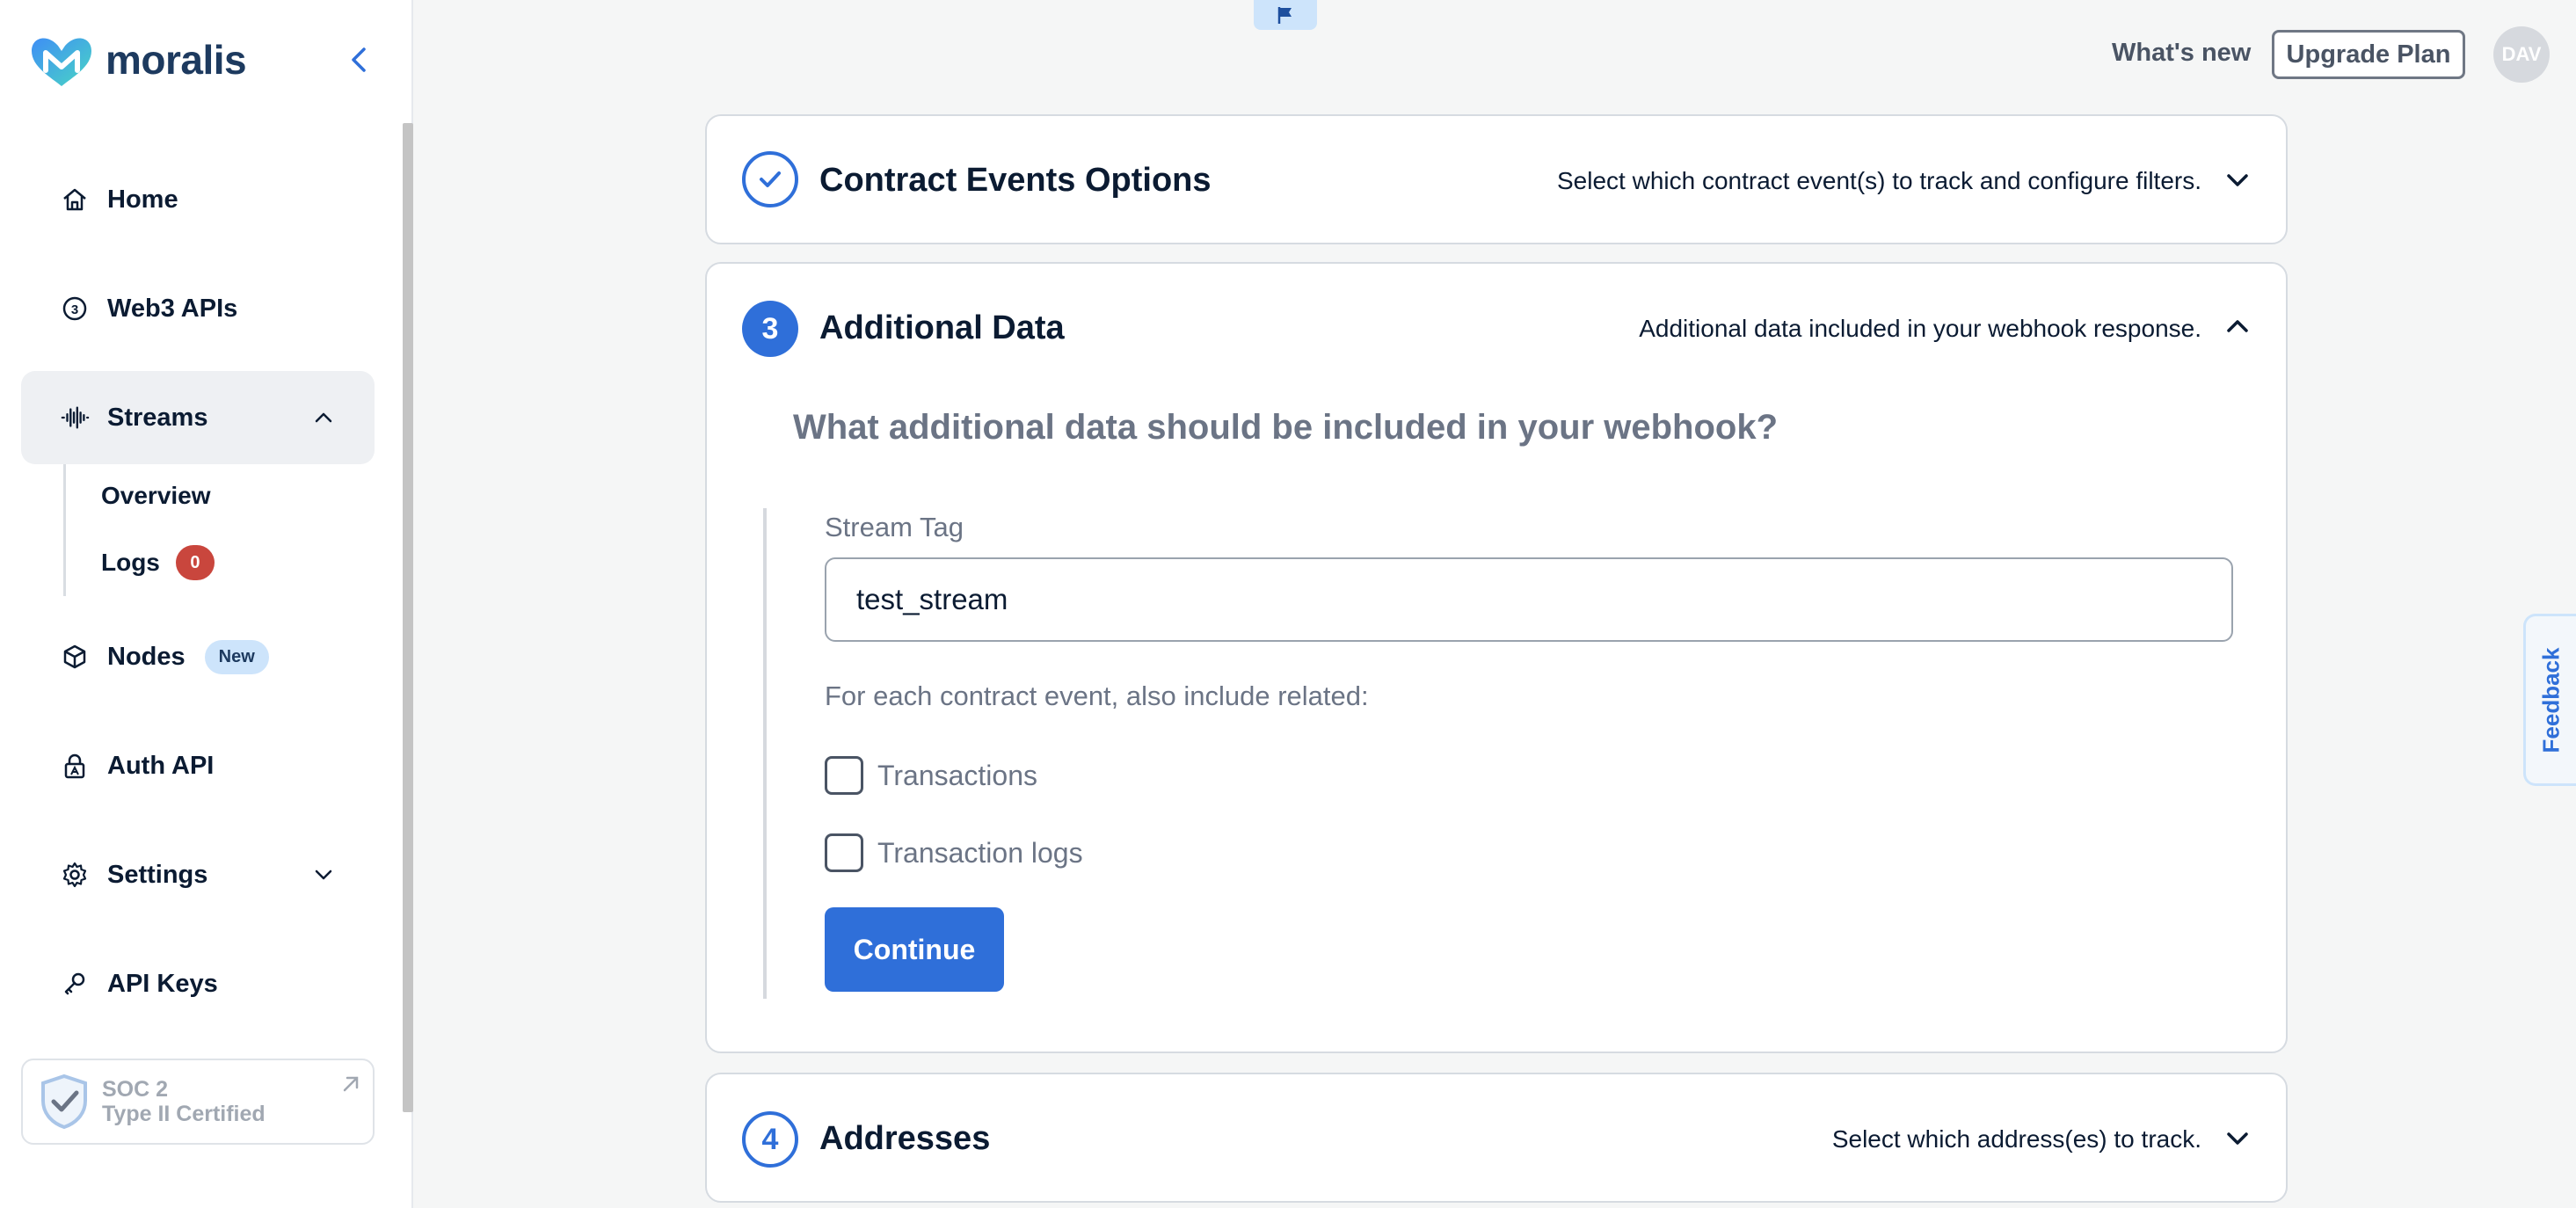 The width and height of the screenshot is (2576, 1208). Describe the element at coordinates (157, 417) in the screenshot. I see `sidebar-item-label: Streams` at that location.